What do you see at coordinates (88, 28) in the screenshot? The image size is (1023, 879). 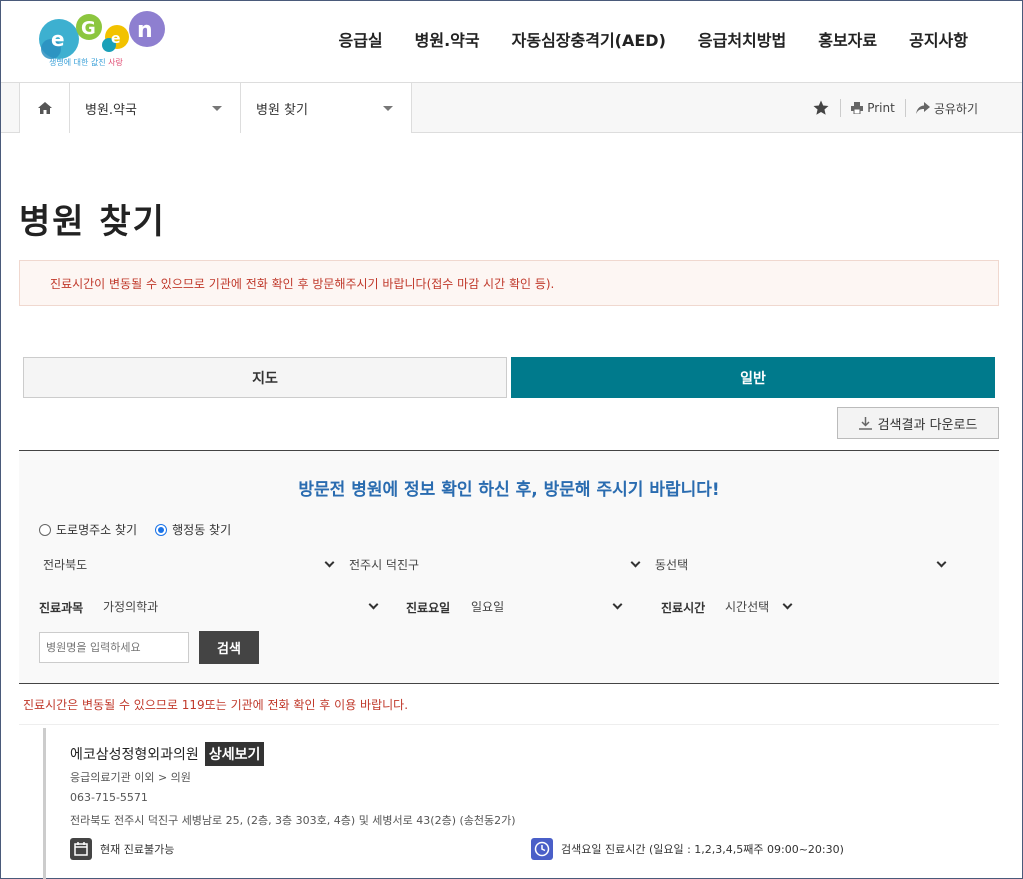 I see `svg-text: G` at bounding box center [88, 28].